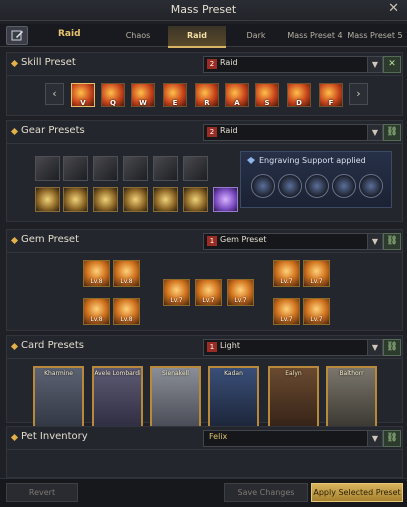 The width and height of the screenshot is (407, 507). What do you see at coordinates (195, 168) in the screenshot?
I see `shoulder-slot` at bounding box center [195, 168].